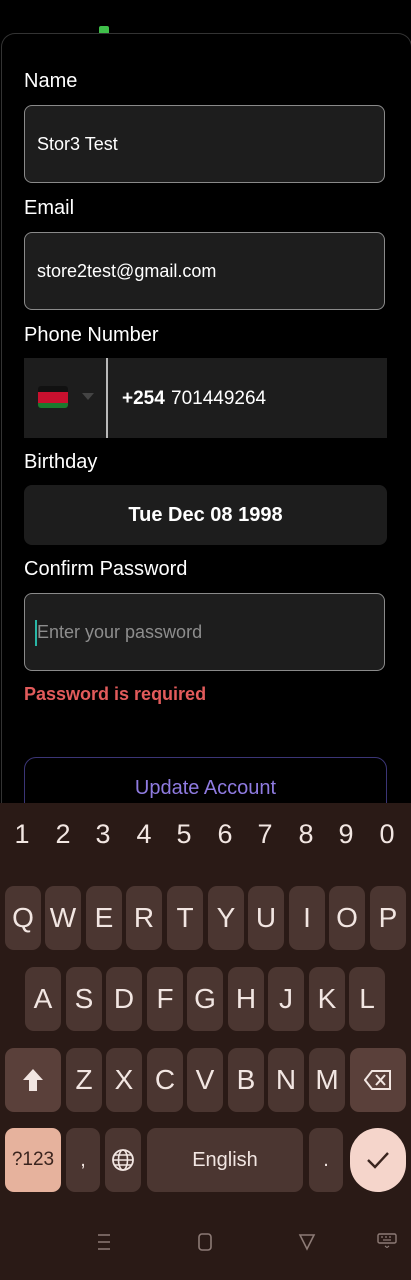  I want to click on key-u: U, so click(266, 918).